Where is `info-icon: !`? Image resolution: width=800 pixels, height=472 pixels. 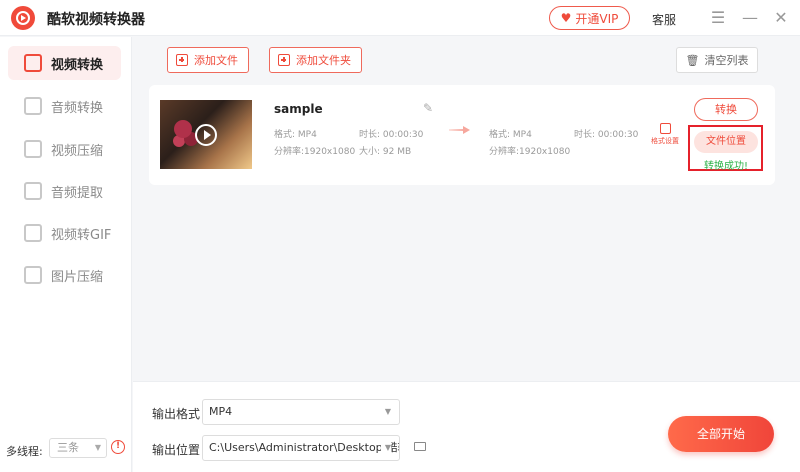 info-icon: ! is located at coordinates (118, 447).